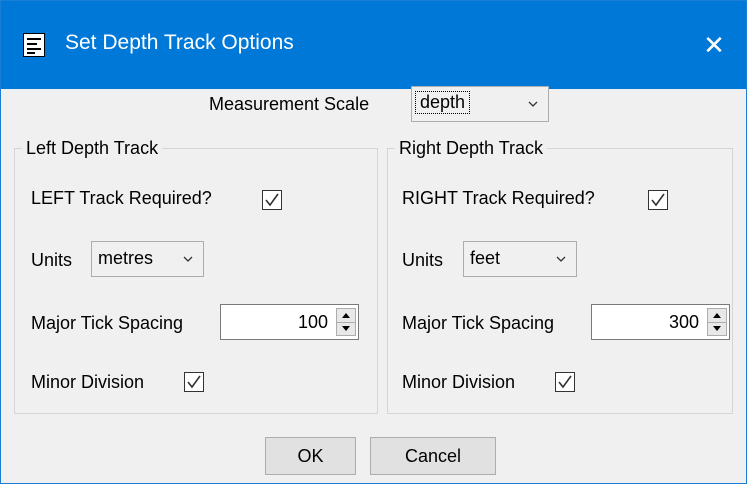 This screenshot has width=747, height=484. What do you see at coordinates (107, 323) in the screenshot?
I see `left-major-tick-label: Major Tick Spacing` at bounding box center [107, 323].